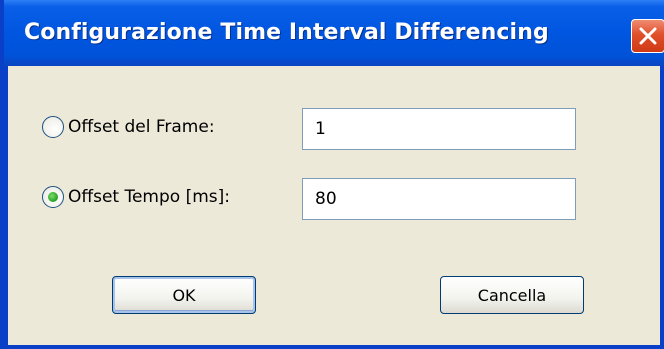  I want to click on radio-frame-offset: Offset del Frame:, so click(128, 127).